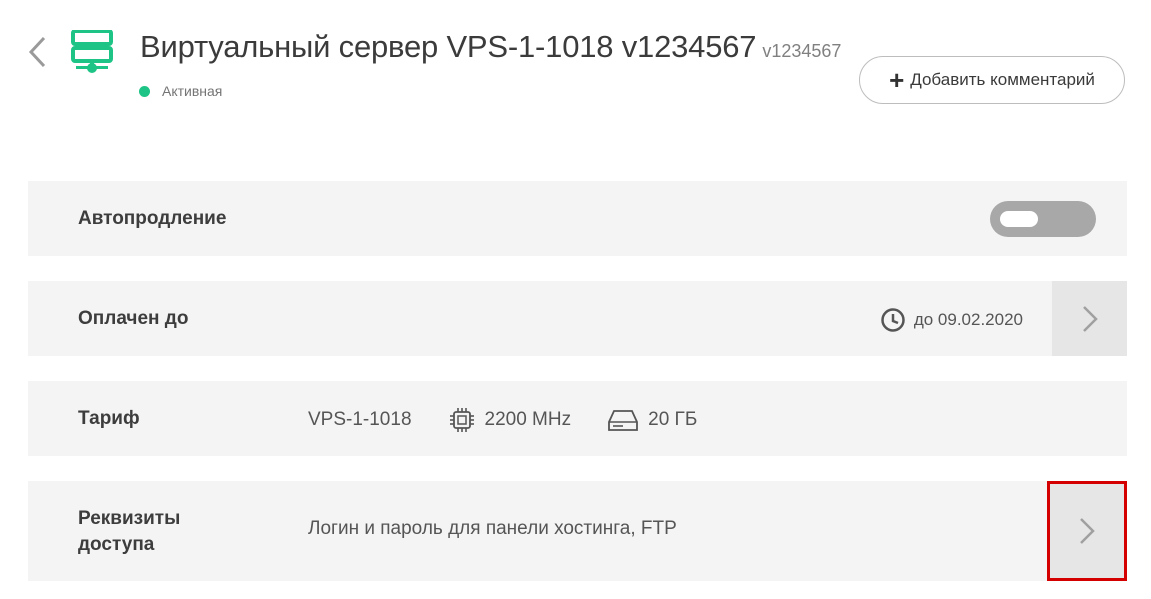  What do you see at coordinates (528, 419) in the screenshot?
I see `tariff-cpu-value: 2200 MHz` at bounding box center [528, 419].